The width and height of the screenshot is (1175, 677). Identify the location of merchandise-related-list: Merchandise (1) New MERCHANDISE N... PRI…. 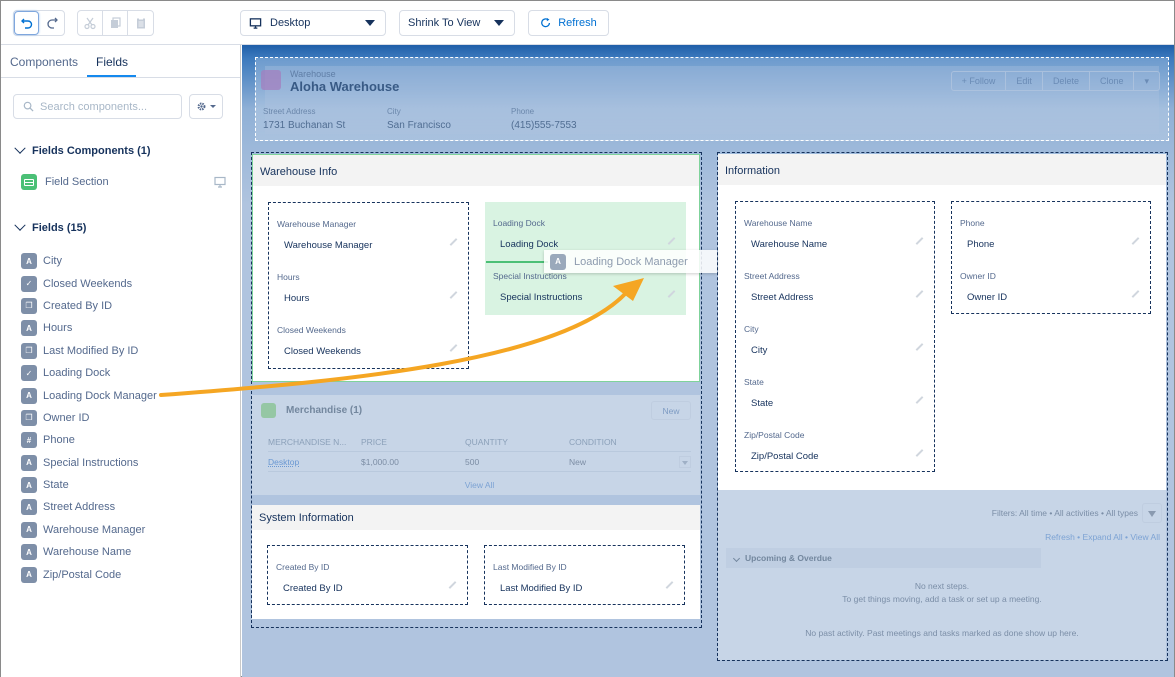
(476, 445).